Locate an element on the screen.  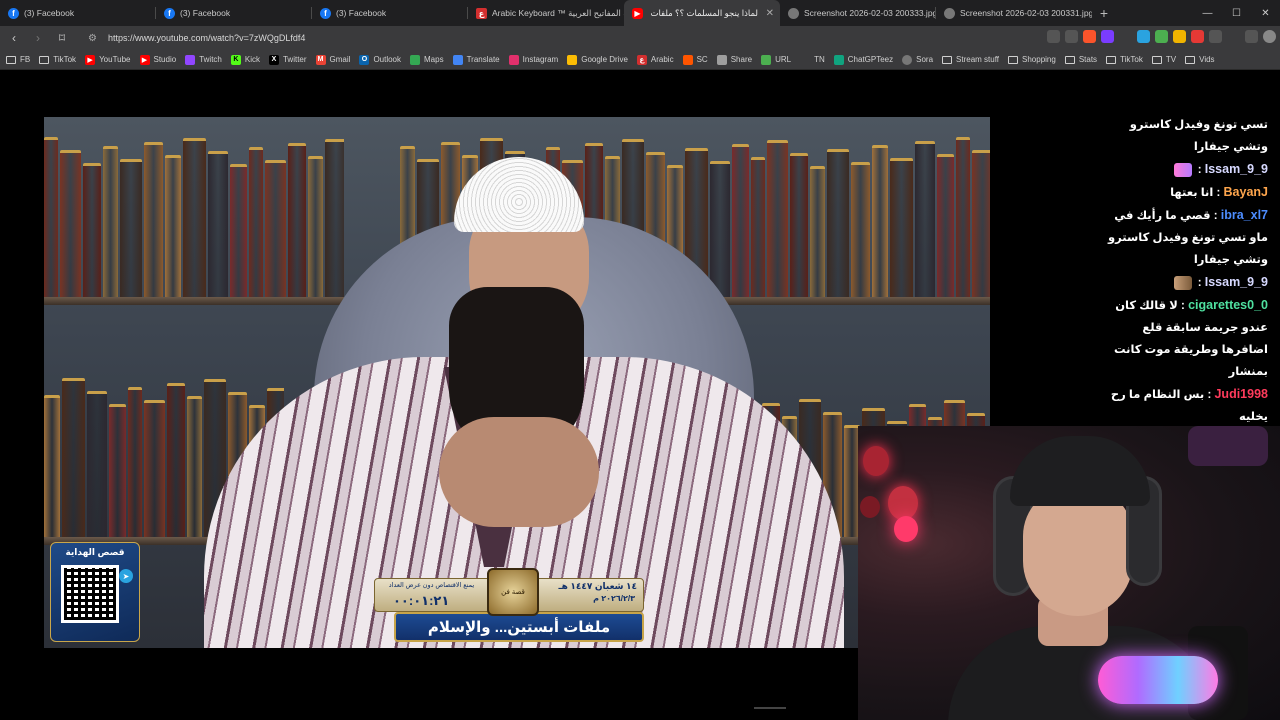
banner-gregorian-date: ٢٠٢٦/٢/٣ م is located at coordinates (614, 598).